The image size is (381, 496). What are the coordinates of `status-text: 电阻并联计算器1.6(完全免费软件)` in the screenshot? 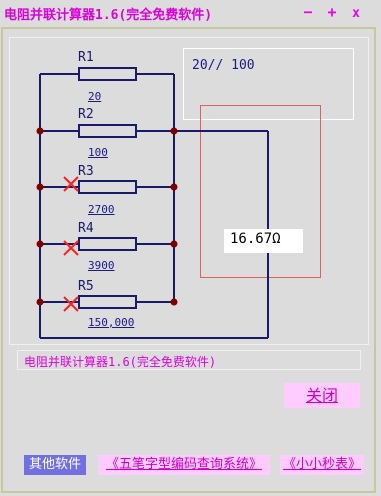 It's located at (120, 362).